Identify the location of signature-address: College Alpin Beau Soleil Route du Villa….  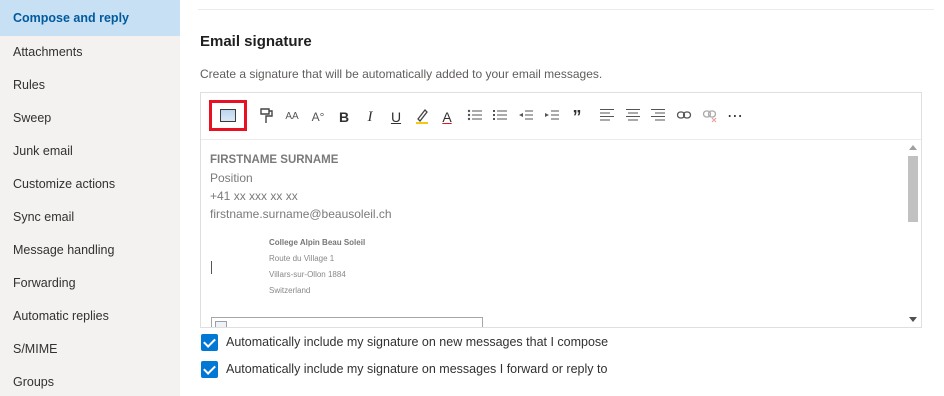
(317, 267).